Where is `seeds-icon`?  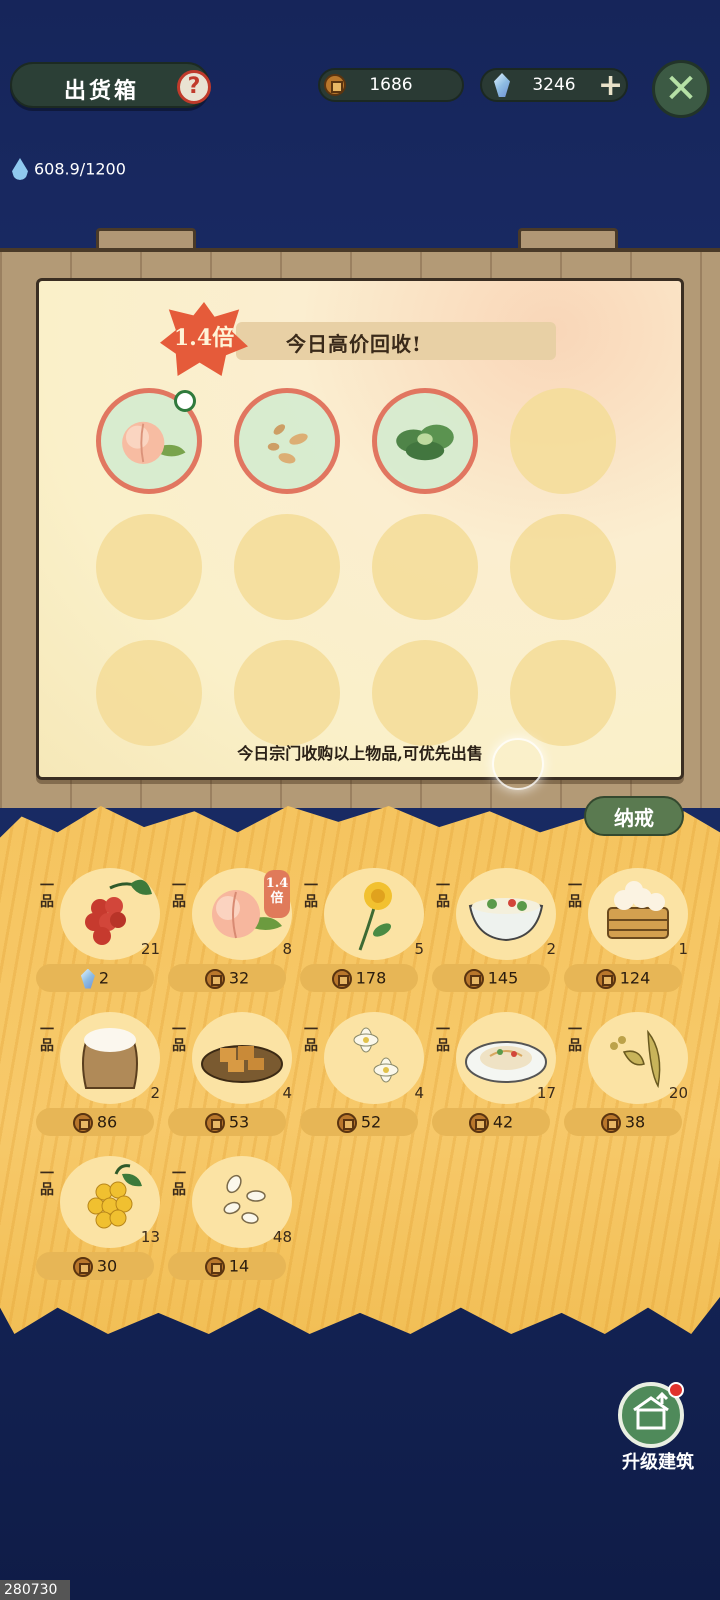 seeds-icon is located at coordinates (287, 444).